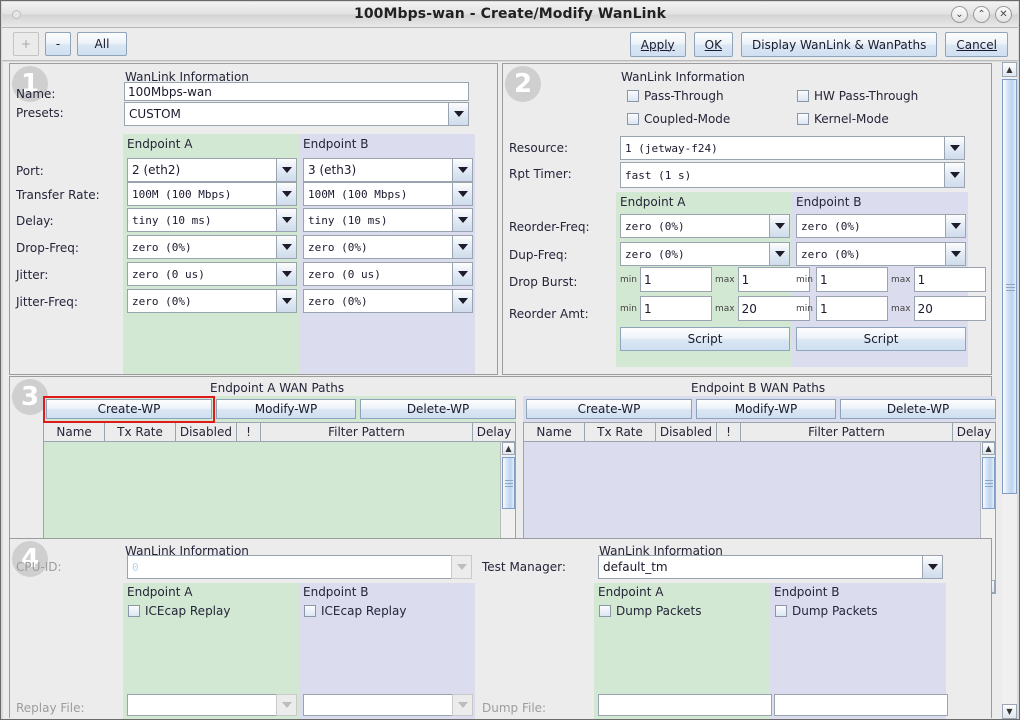 The width and height of the screenshot is (1020, 720). Describe the element at coordinates (826, 611) in the screenshot. I see `dump-packets-b-checkbox: Dump Packets` at that location.